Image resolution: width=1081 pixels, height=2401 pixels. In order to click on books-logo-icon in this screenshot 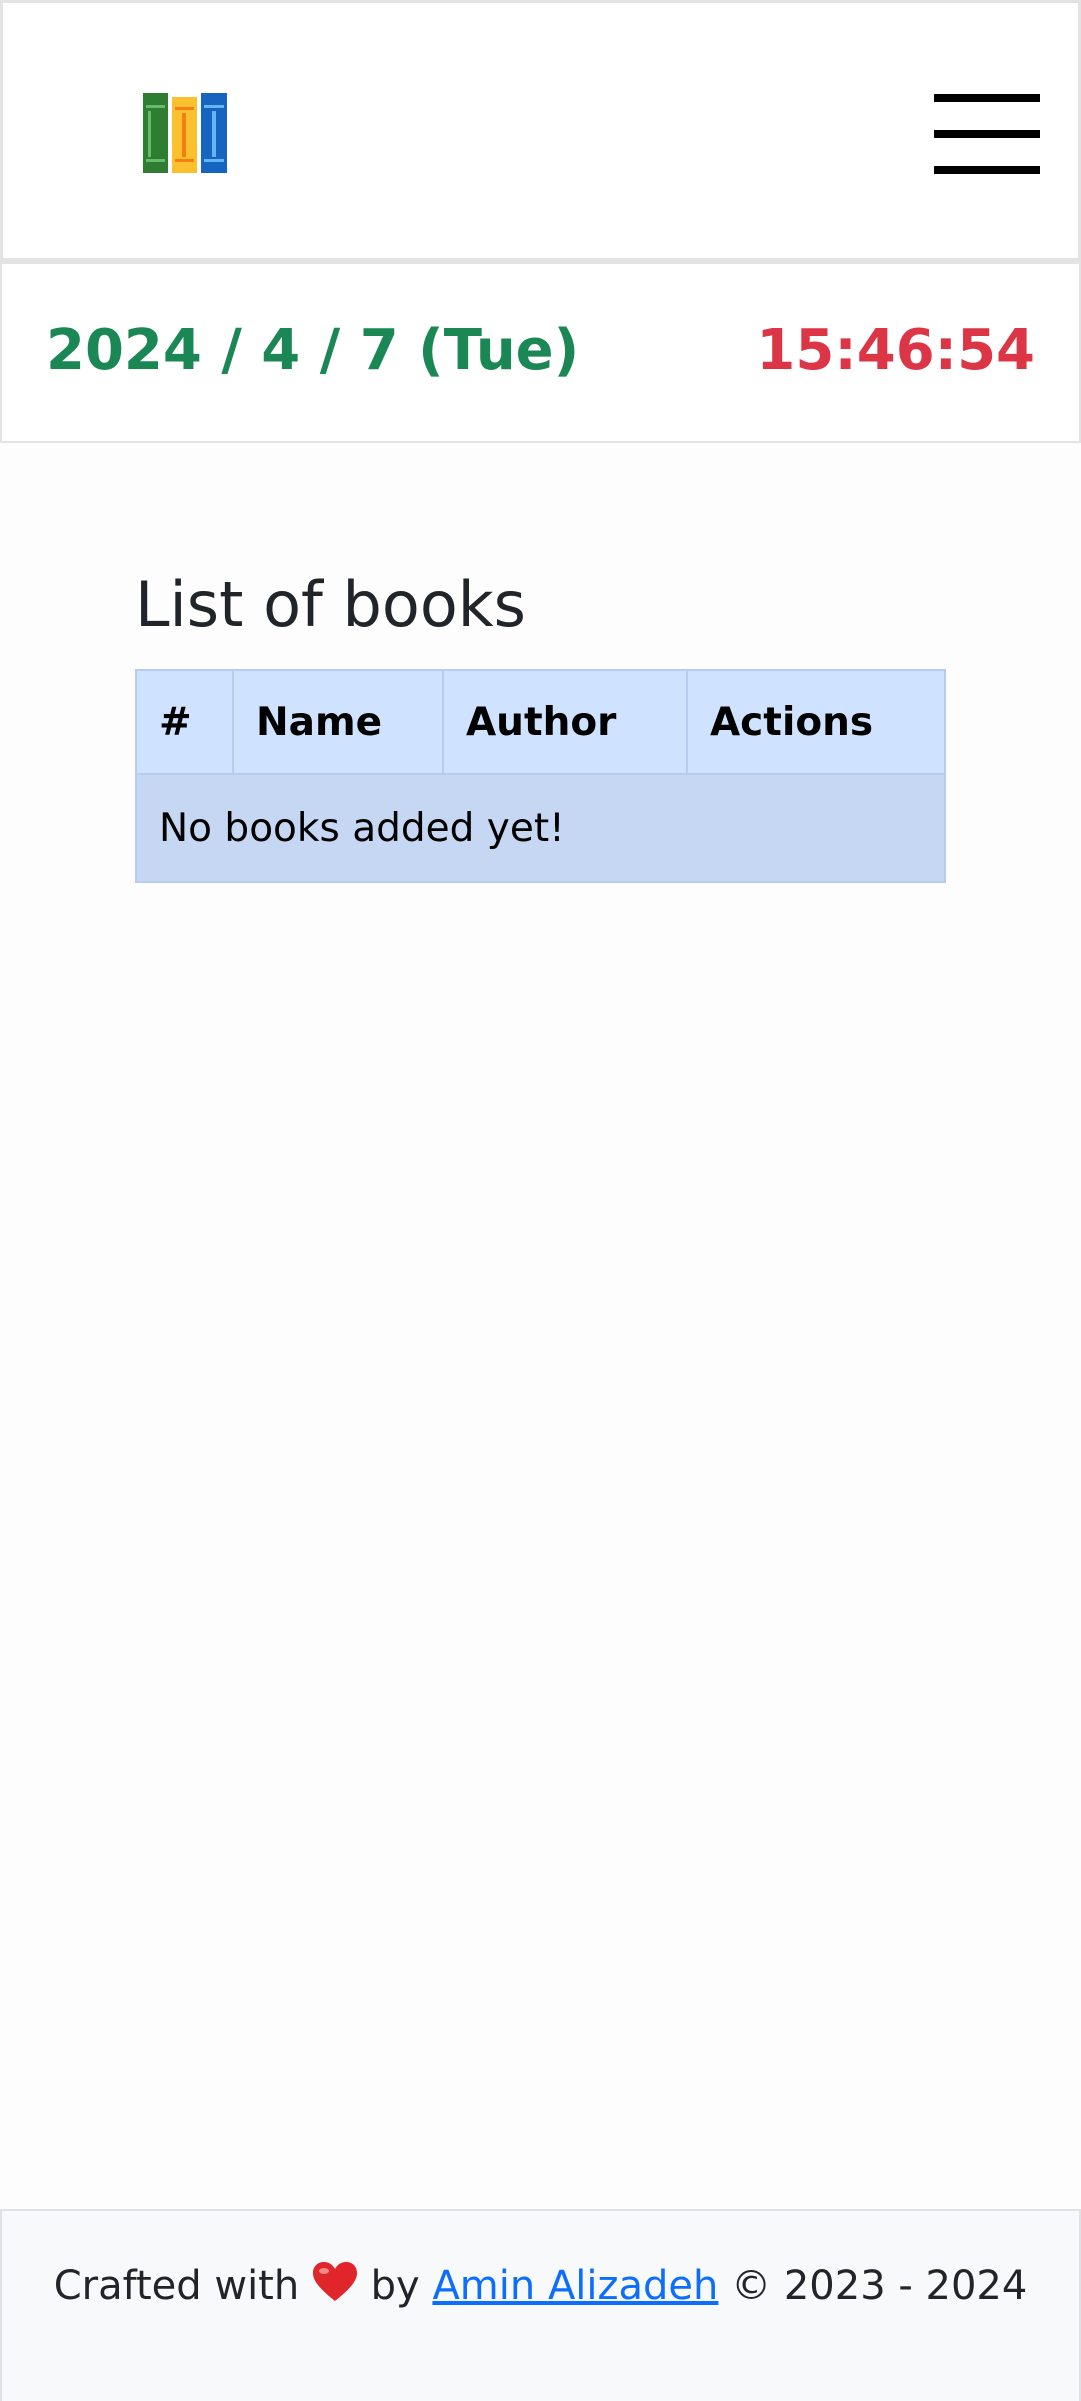, I will do `click(185, 133)`.